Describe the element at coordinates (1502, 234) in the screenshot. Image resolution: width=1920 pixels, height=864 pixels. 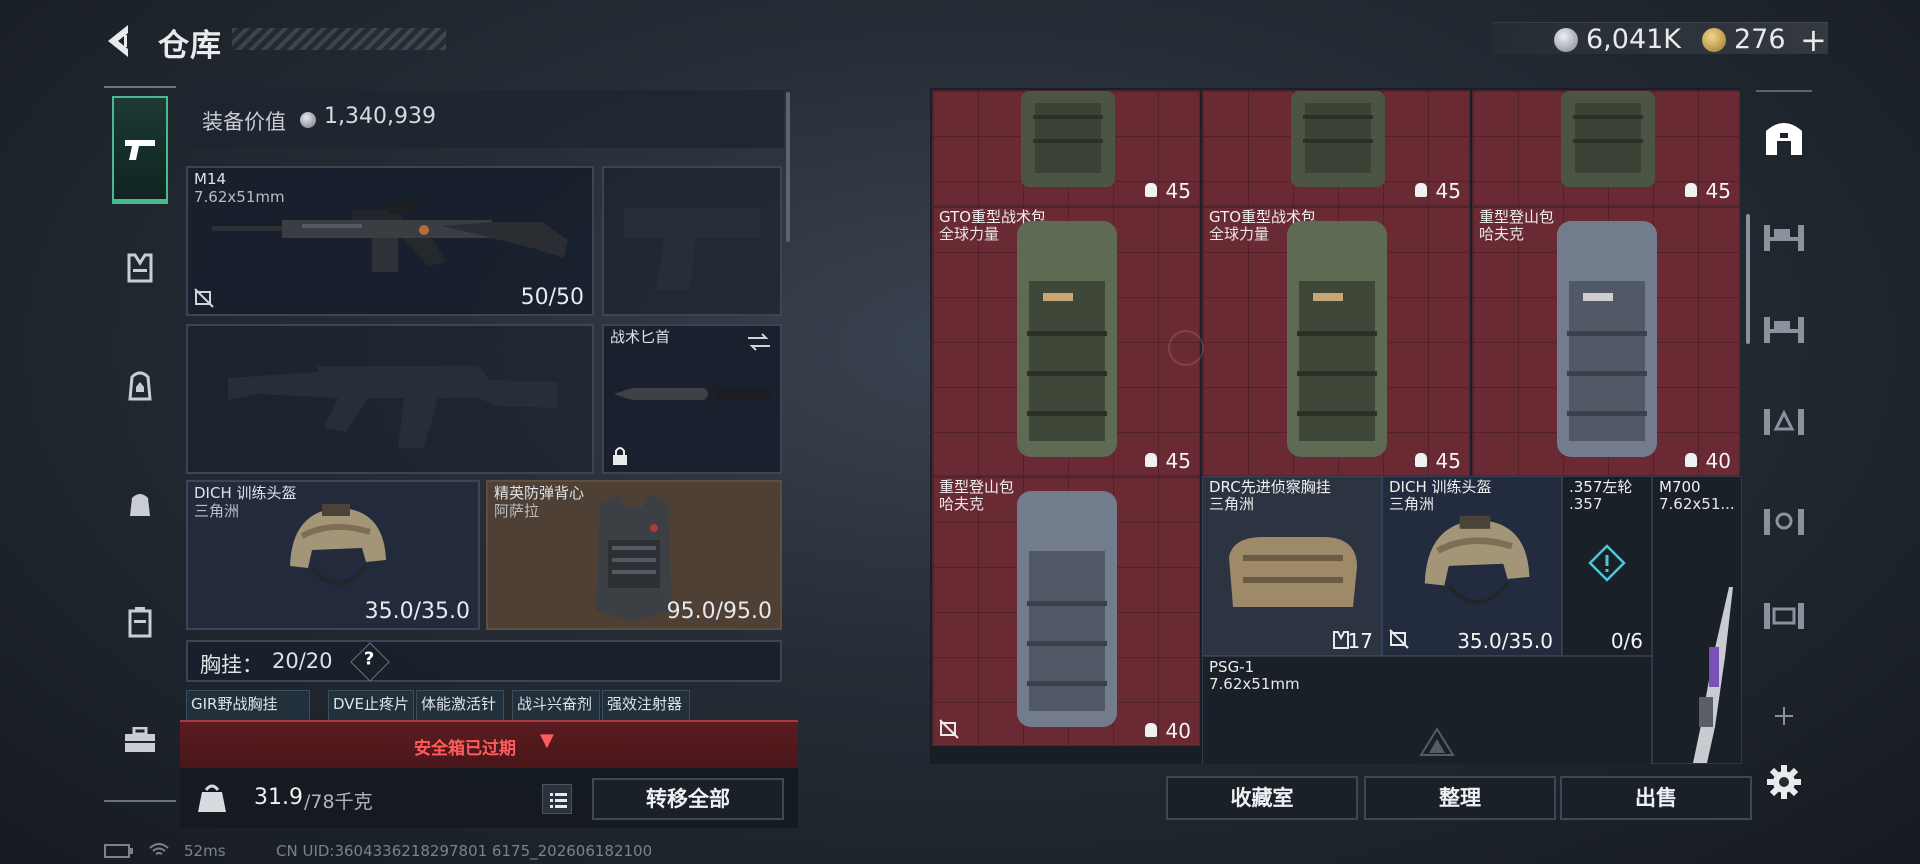
I see `item-maker: 哈夫克` at that location.